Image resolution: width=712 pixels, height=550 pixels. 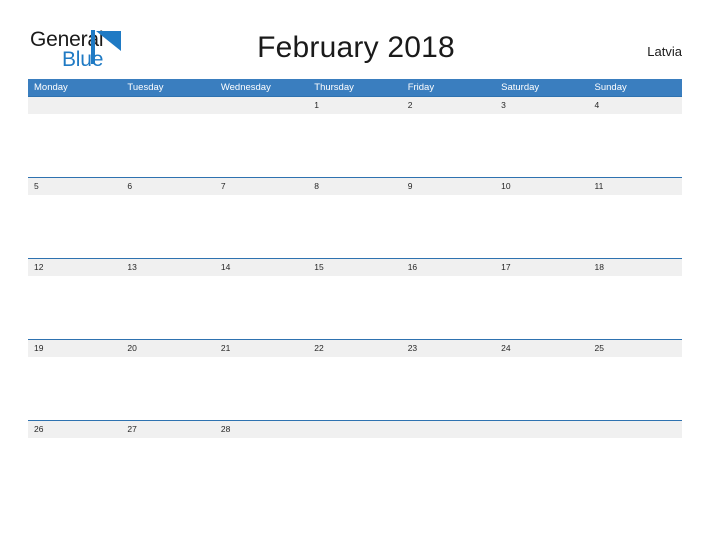 I want to click on week-row: 1 2 3 4, so click(x=355, y=136).